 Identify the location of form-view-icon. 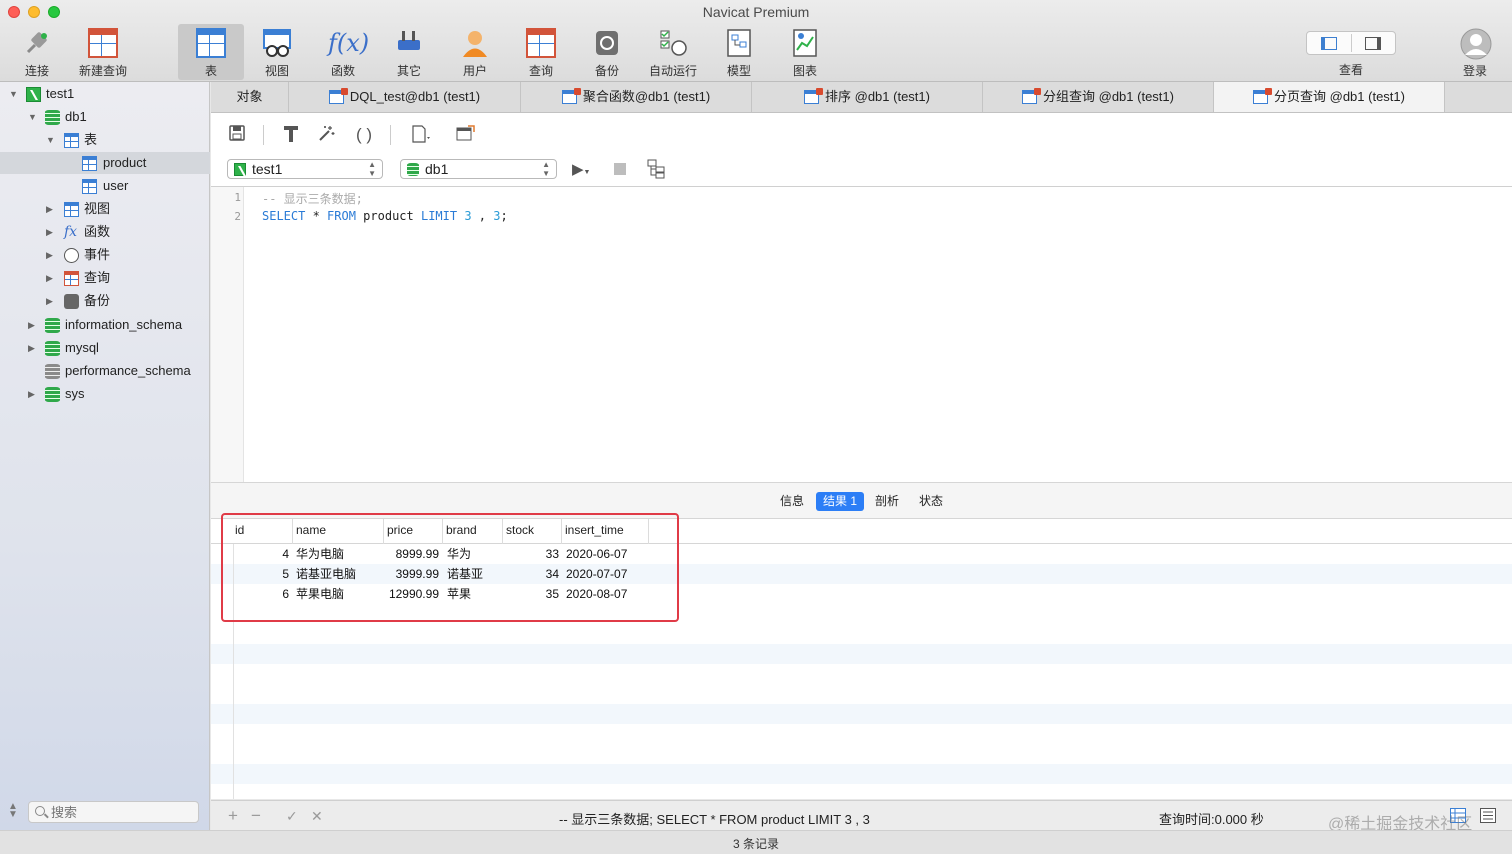
(1488, 817).